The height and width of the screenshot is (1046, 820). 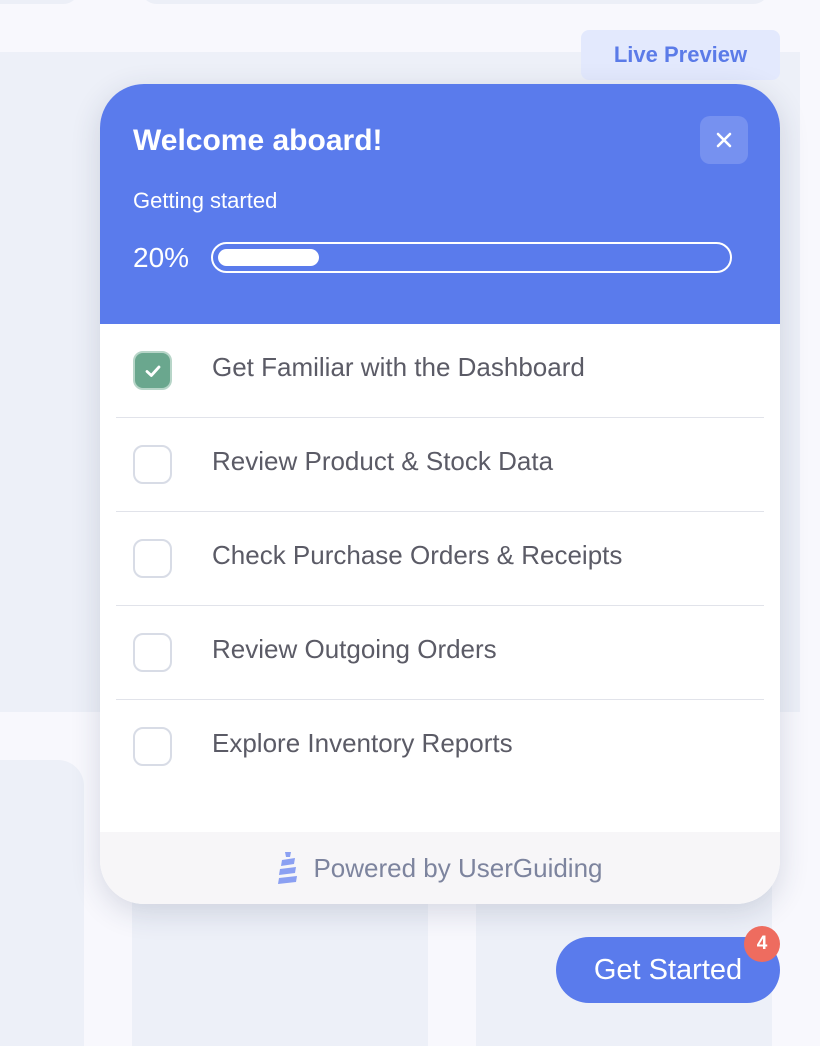 I want to click on check-icon, so click(x=152, y=371).